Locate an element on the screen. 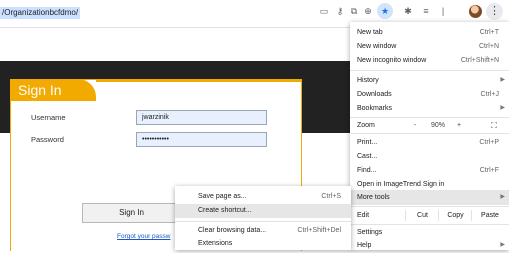  zoom-out-button: - is located at coordinates (415, 125).